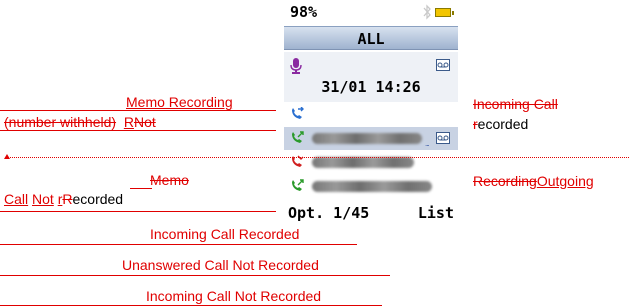 This screenshot has height=308, width=629. What do you see at coordinates (533, 181) in the screenshot?
I see `label-recording-outgoing: RecordingOutgoing` at bounding box center [533, 181].